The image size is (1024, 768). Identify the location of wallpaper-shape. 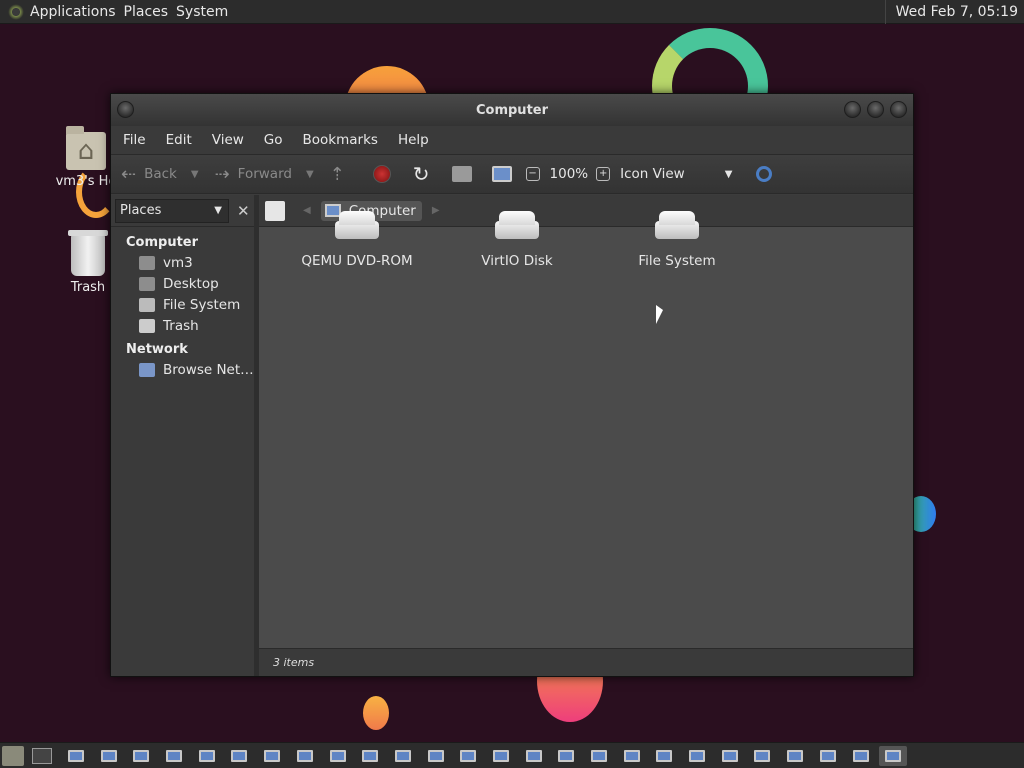
(376, 713).